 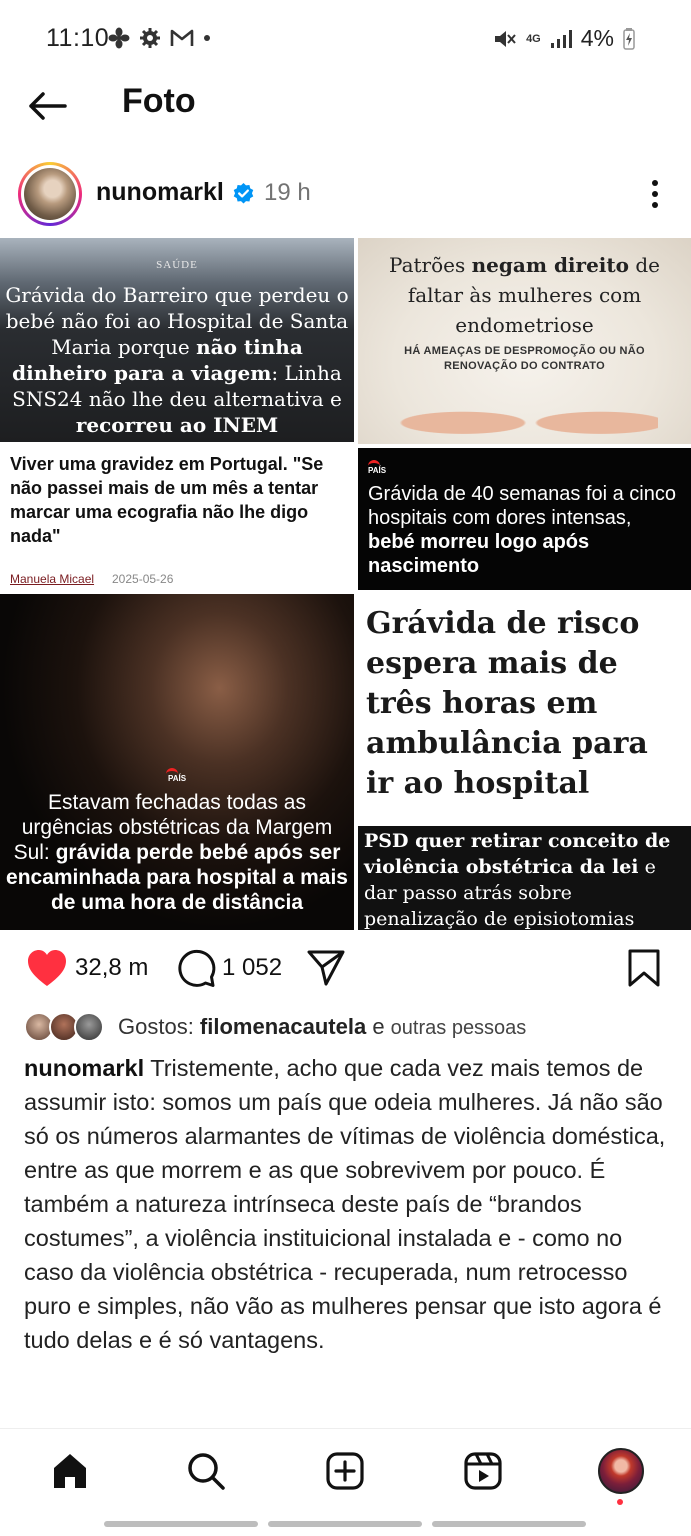 I want to click on gmail-icon, so click(x=182, y=37).